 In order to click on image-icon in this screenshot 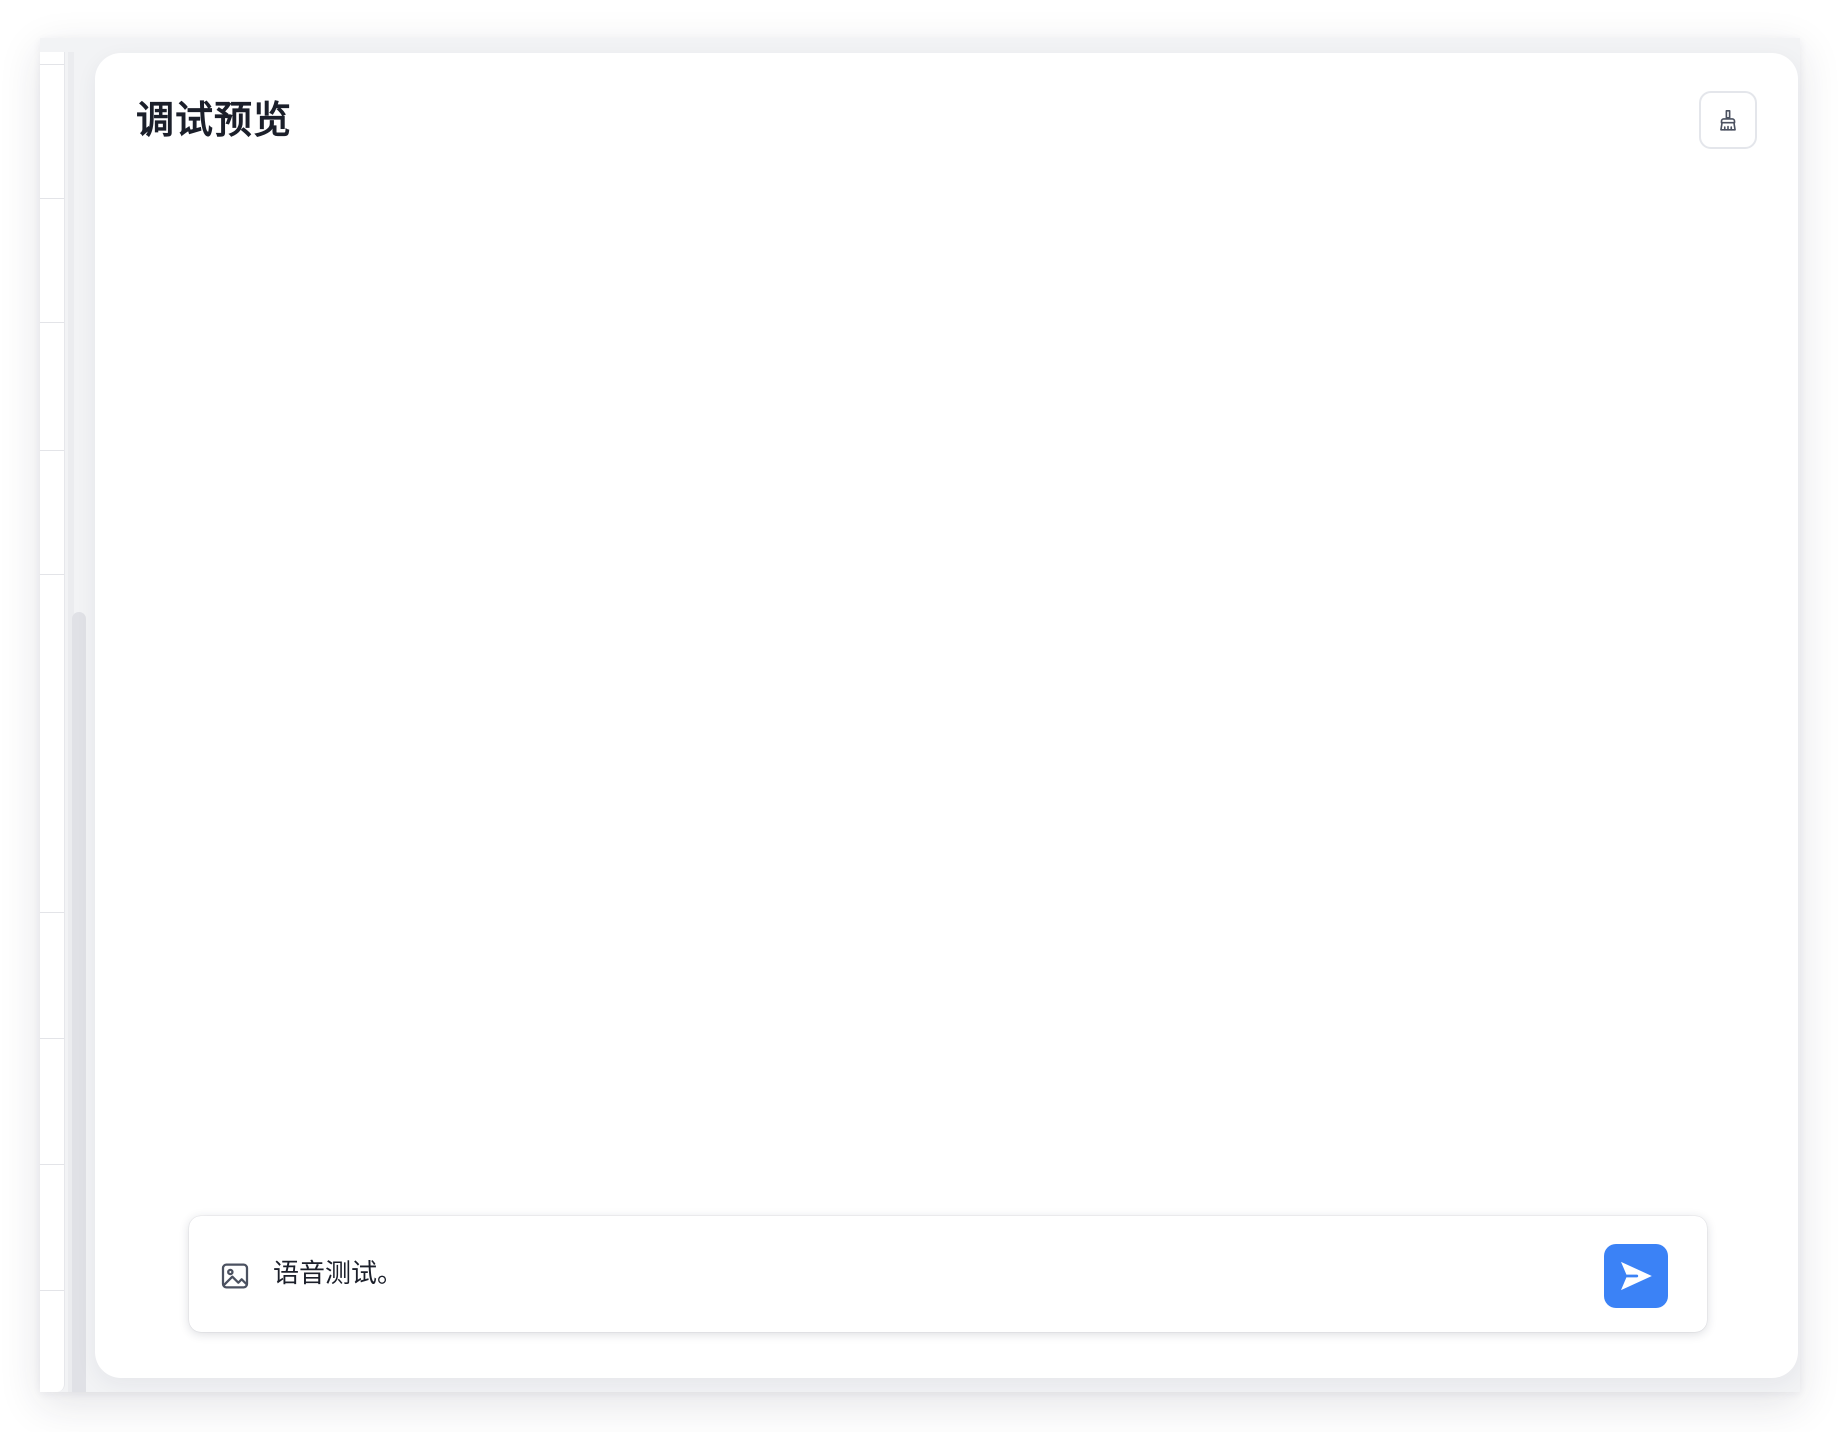, I will do `click(235, 1276)`.